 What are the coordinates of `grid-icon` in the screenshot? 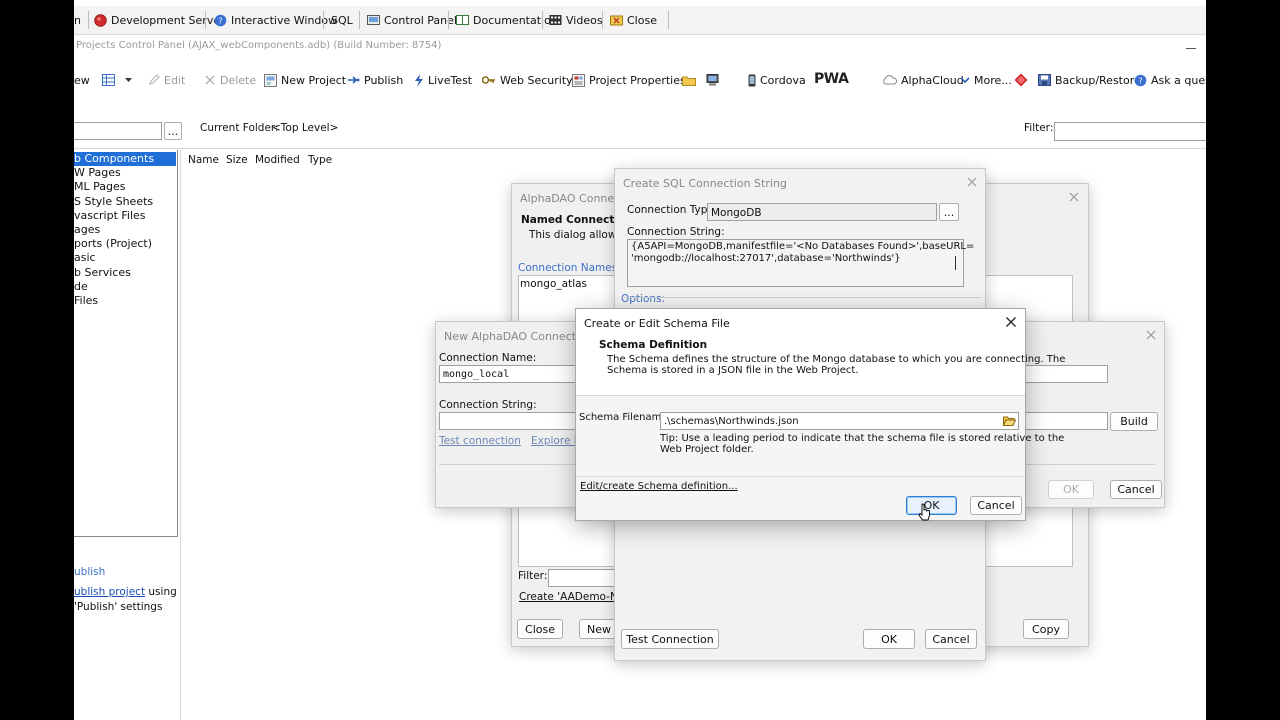 It's located at (108, 80).